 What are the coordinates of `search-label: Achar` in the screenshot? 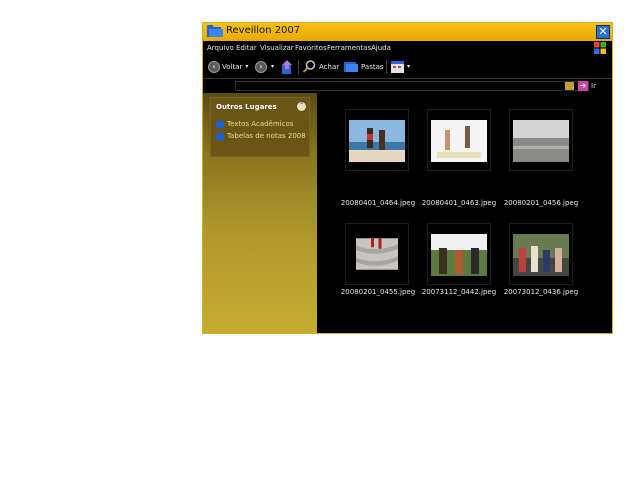 It's located at (329, 66).